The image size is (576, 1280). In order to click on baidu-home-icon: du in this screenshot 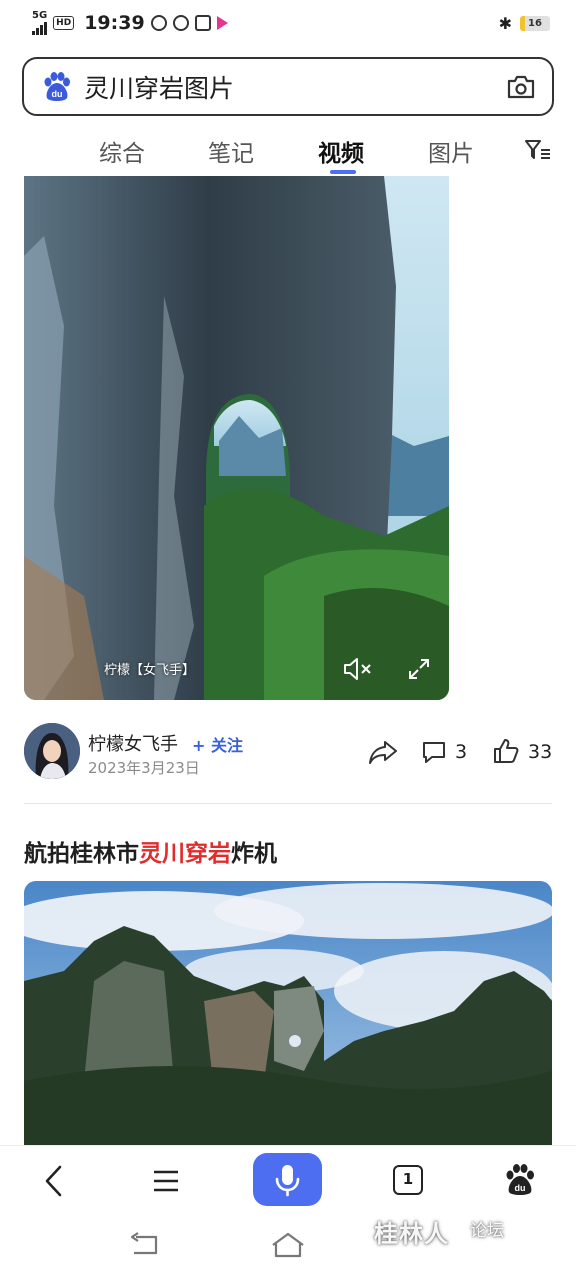, I will do `click(520, 1180)`.